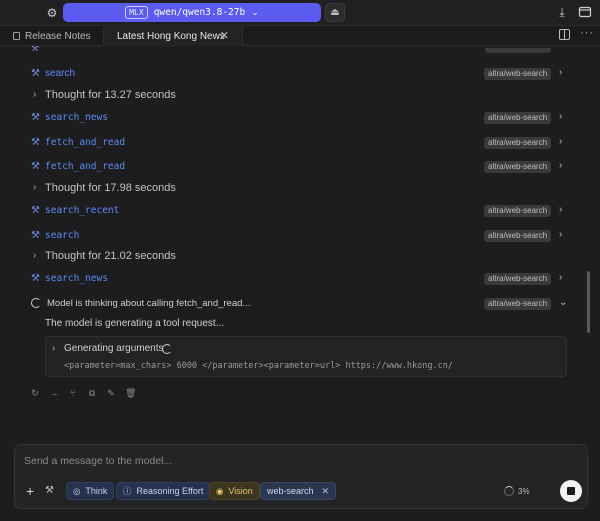 The image size is (600, 521). Describe the element at coordinates (524, 491) in the screenshot. I see `context-usage-percent: 3%` at that location.